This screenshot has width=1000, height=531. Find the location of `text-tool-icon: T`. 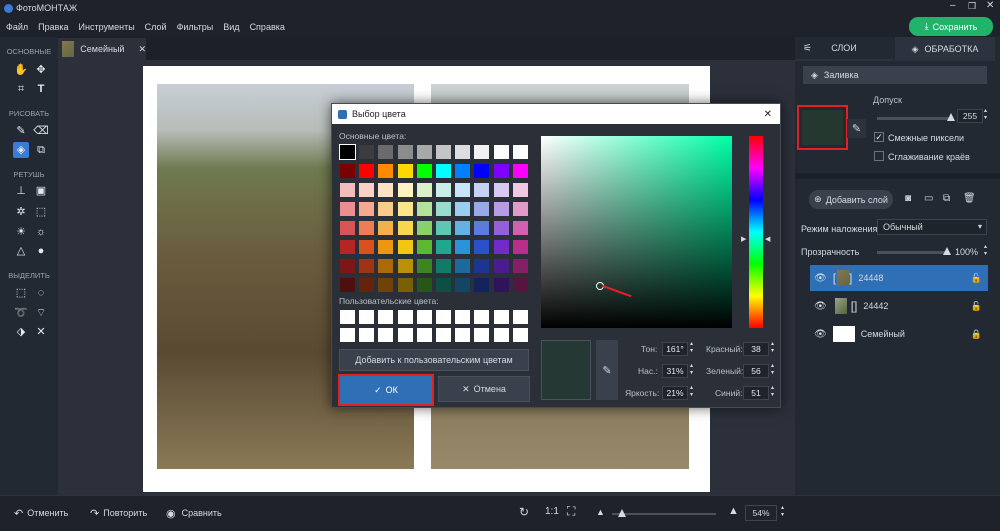

text-tool-icon: T is located at coordinates (41, 89).